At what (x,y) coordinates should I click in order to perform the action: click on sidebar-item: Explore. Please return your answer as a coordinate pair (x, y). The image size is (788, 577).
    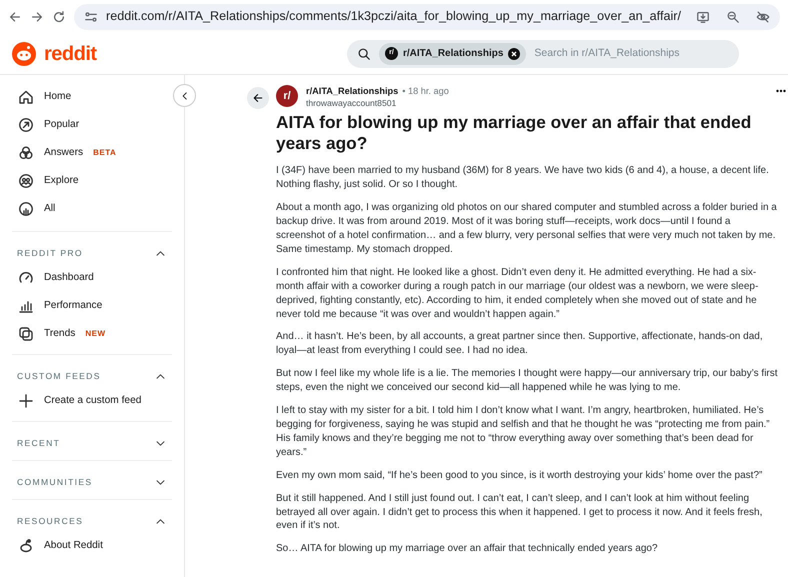
    Looking at the image, I should click on (92, 181).